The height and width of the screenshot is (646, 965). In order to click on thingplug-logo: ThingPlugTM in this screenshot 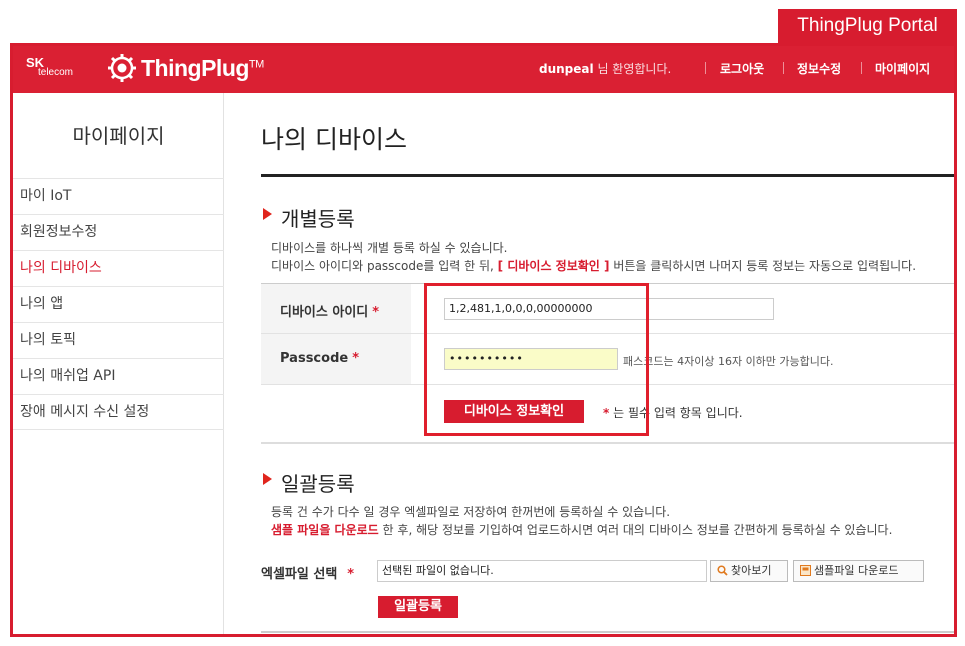, I will do `click(202, 68)`.